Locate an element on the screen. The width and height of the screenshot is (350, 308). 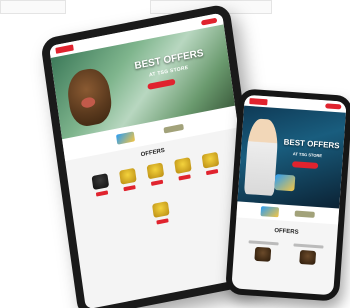
phone-menu-button is located at coordinates (333, 106).